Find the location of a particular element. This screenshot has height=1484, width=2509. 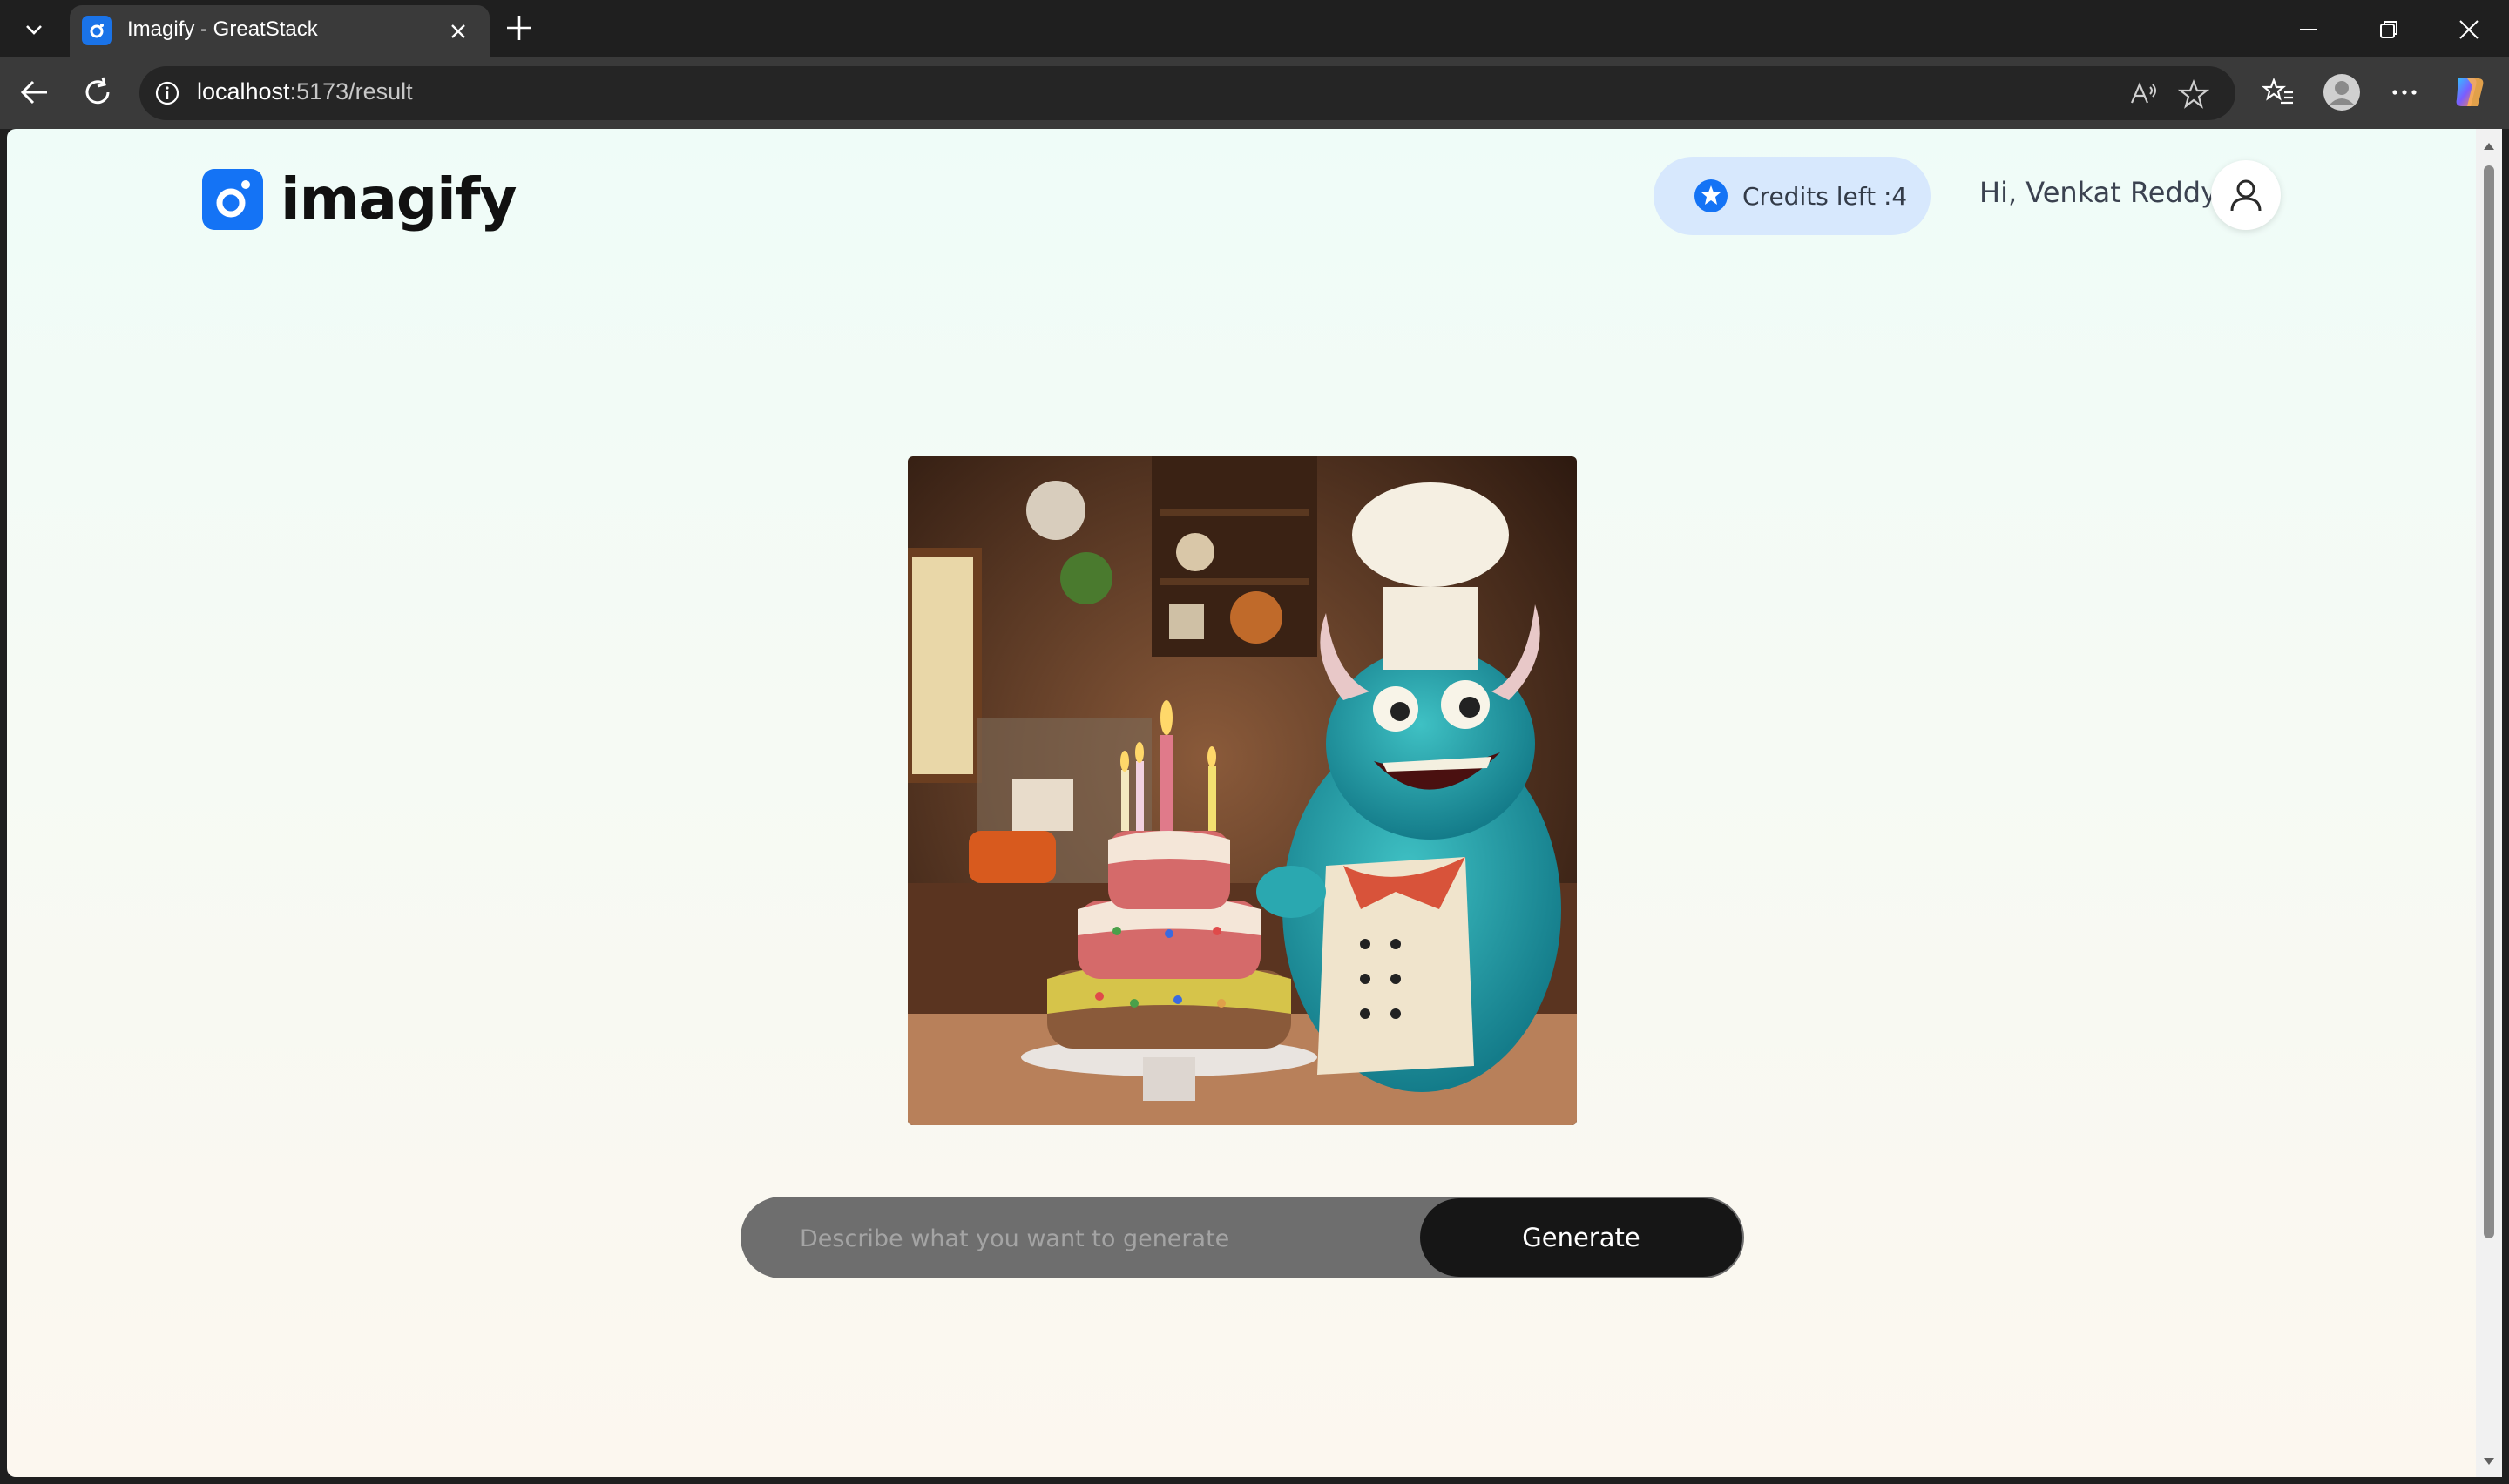

copilot-icon is located at coordinates (2469, 92).